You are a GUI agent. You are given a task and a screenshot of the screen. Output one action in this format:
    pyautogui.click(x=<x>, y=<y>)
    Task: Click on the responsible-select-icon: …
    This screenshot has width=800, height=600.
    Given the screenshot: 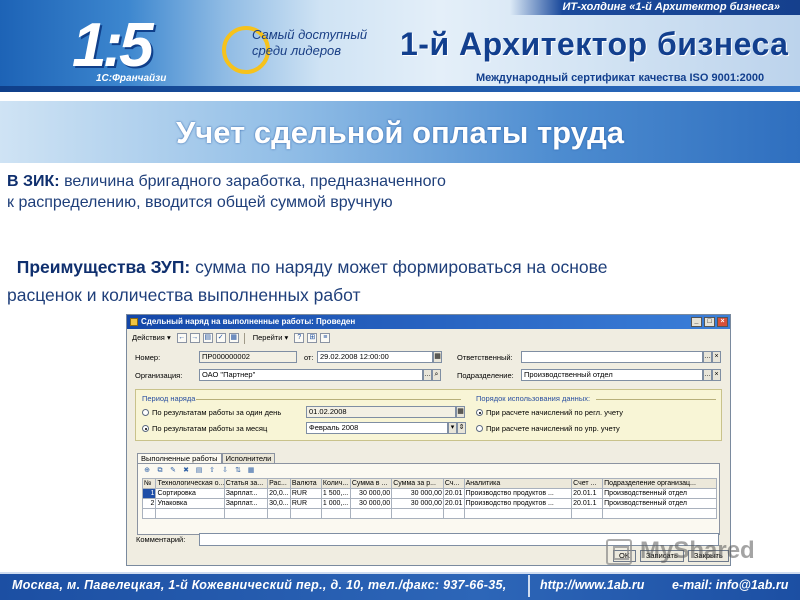 What is the action you would take?
    pyautogui.click(x=707, y=357)
    